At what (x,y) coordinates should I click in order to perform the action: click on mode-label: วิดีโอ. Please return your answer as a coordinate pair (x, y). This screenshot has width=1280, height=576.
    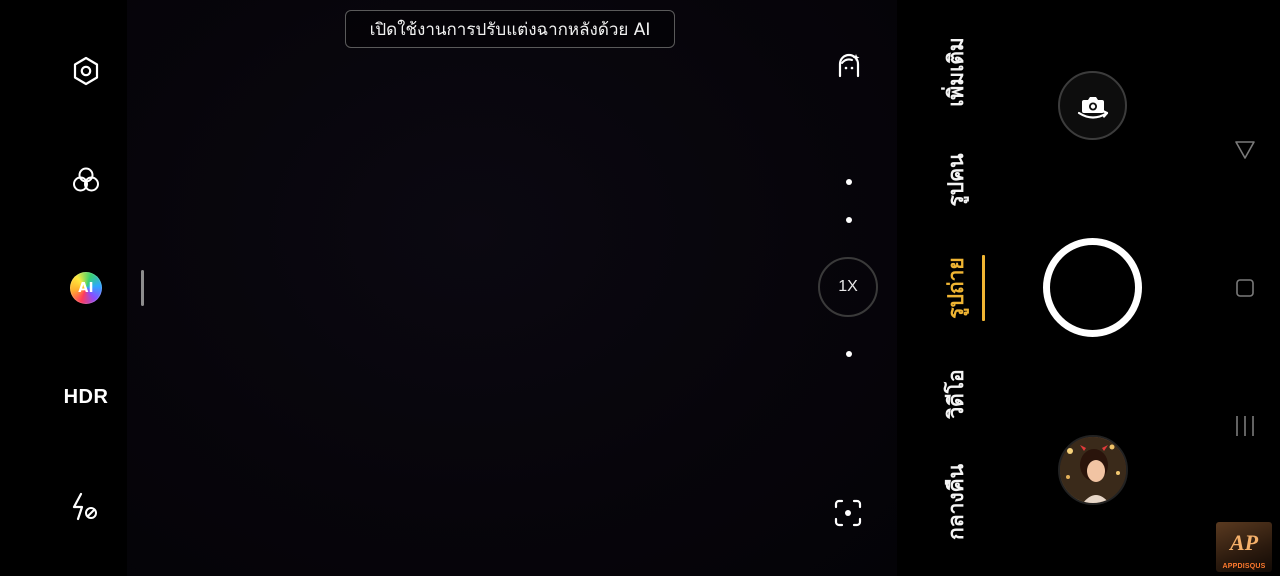
    Looking at the image, I should click on (955, 394).